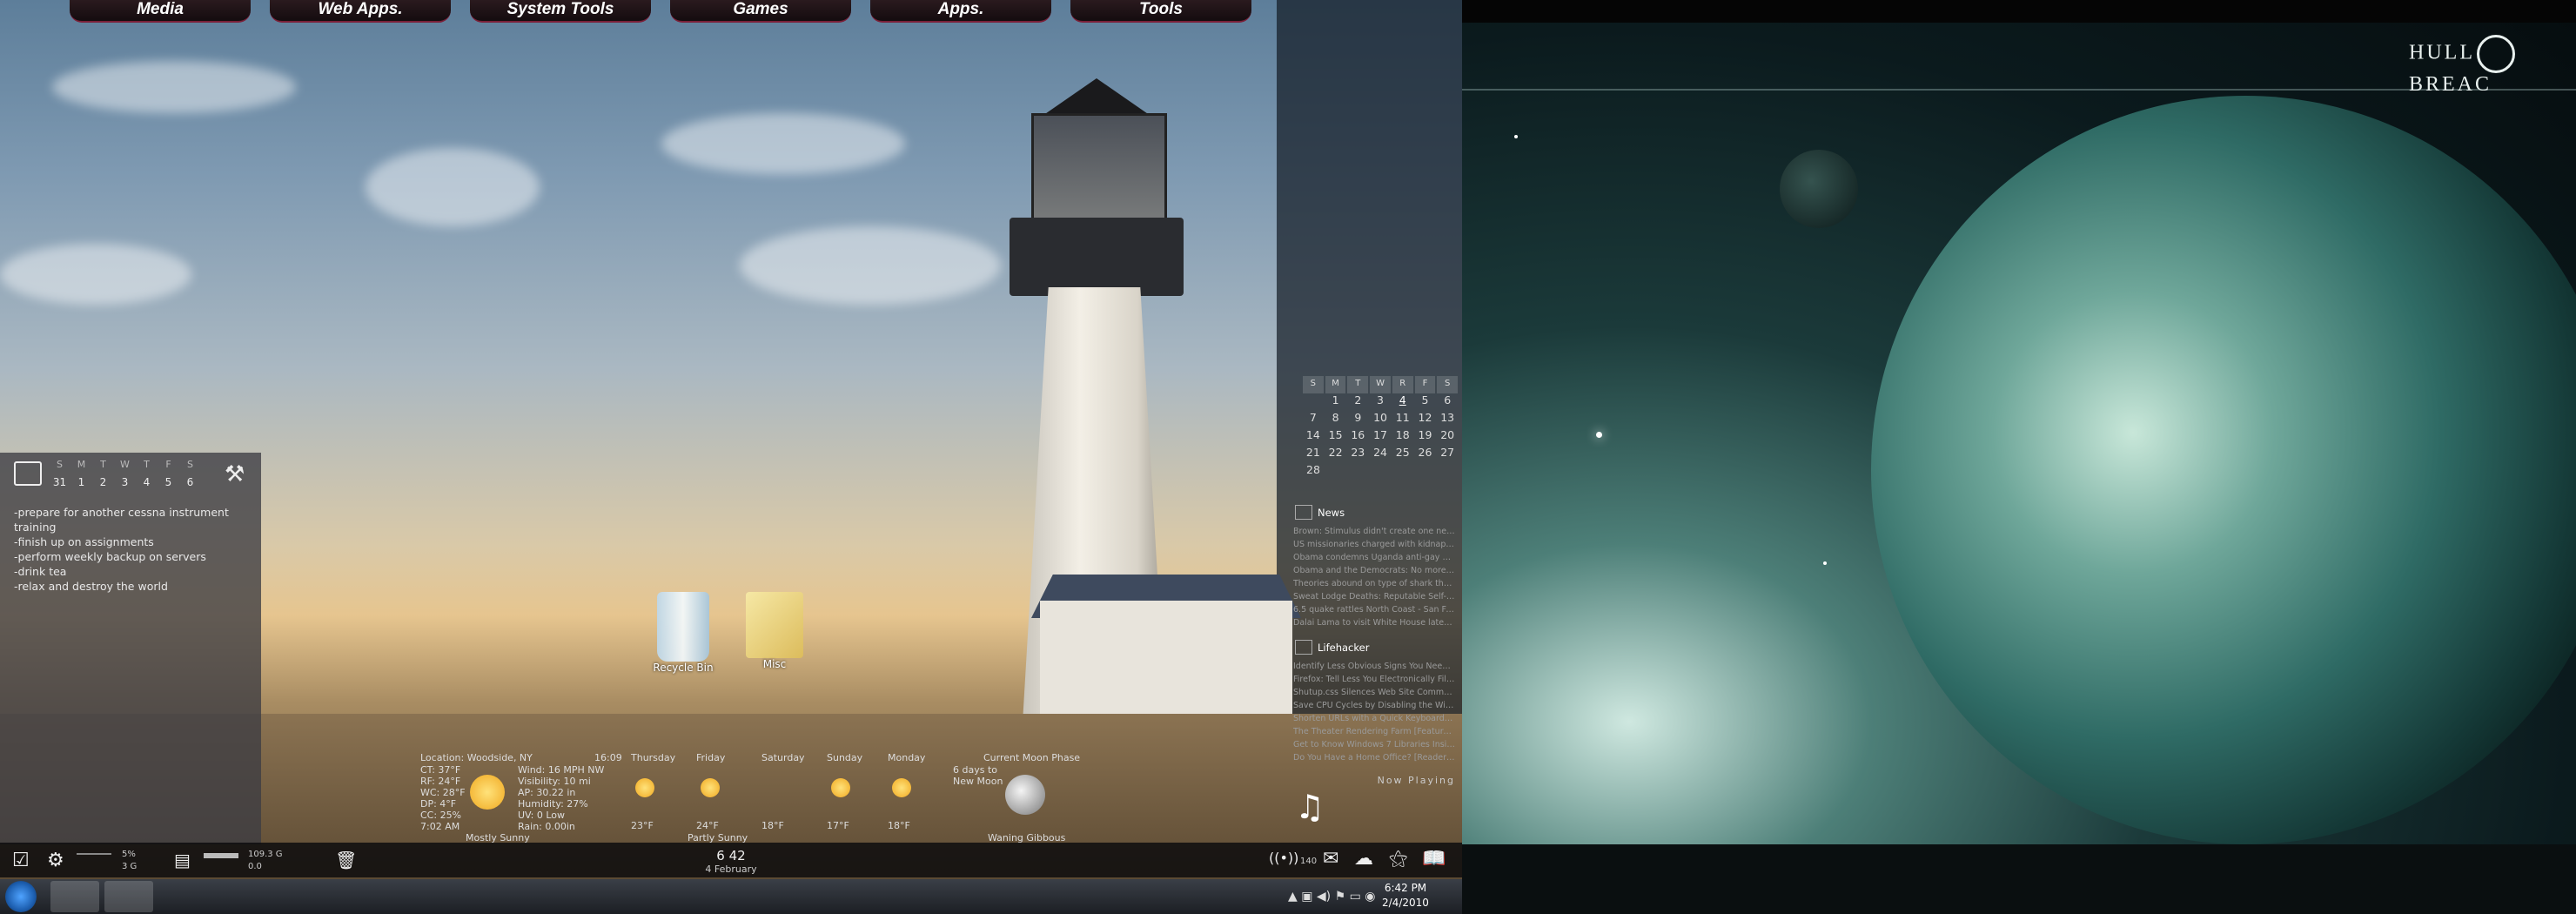  I want to click on calendar-day: 5, so click(1425, 402).